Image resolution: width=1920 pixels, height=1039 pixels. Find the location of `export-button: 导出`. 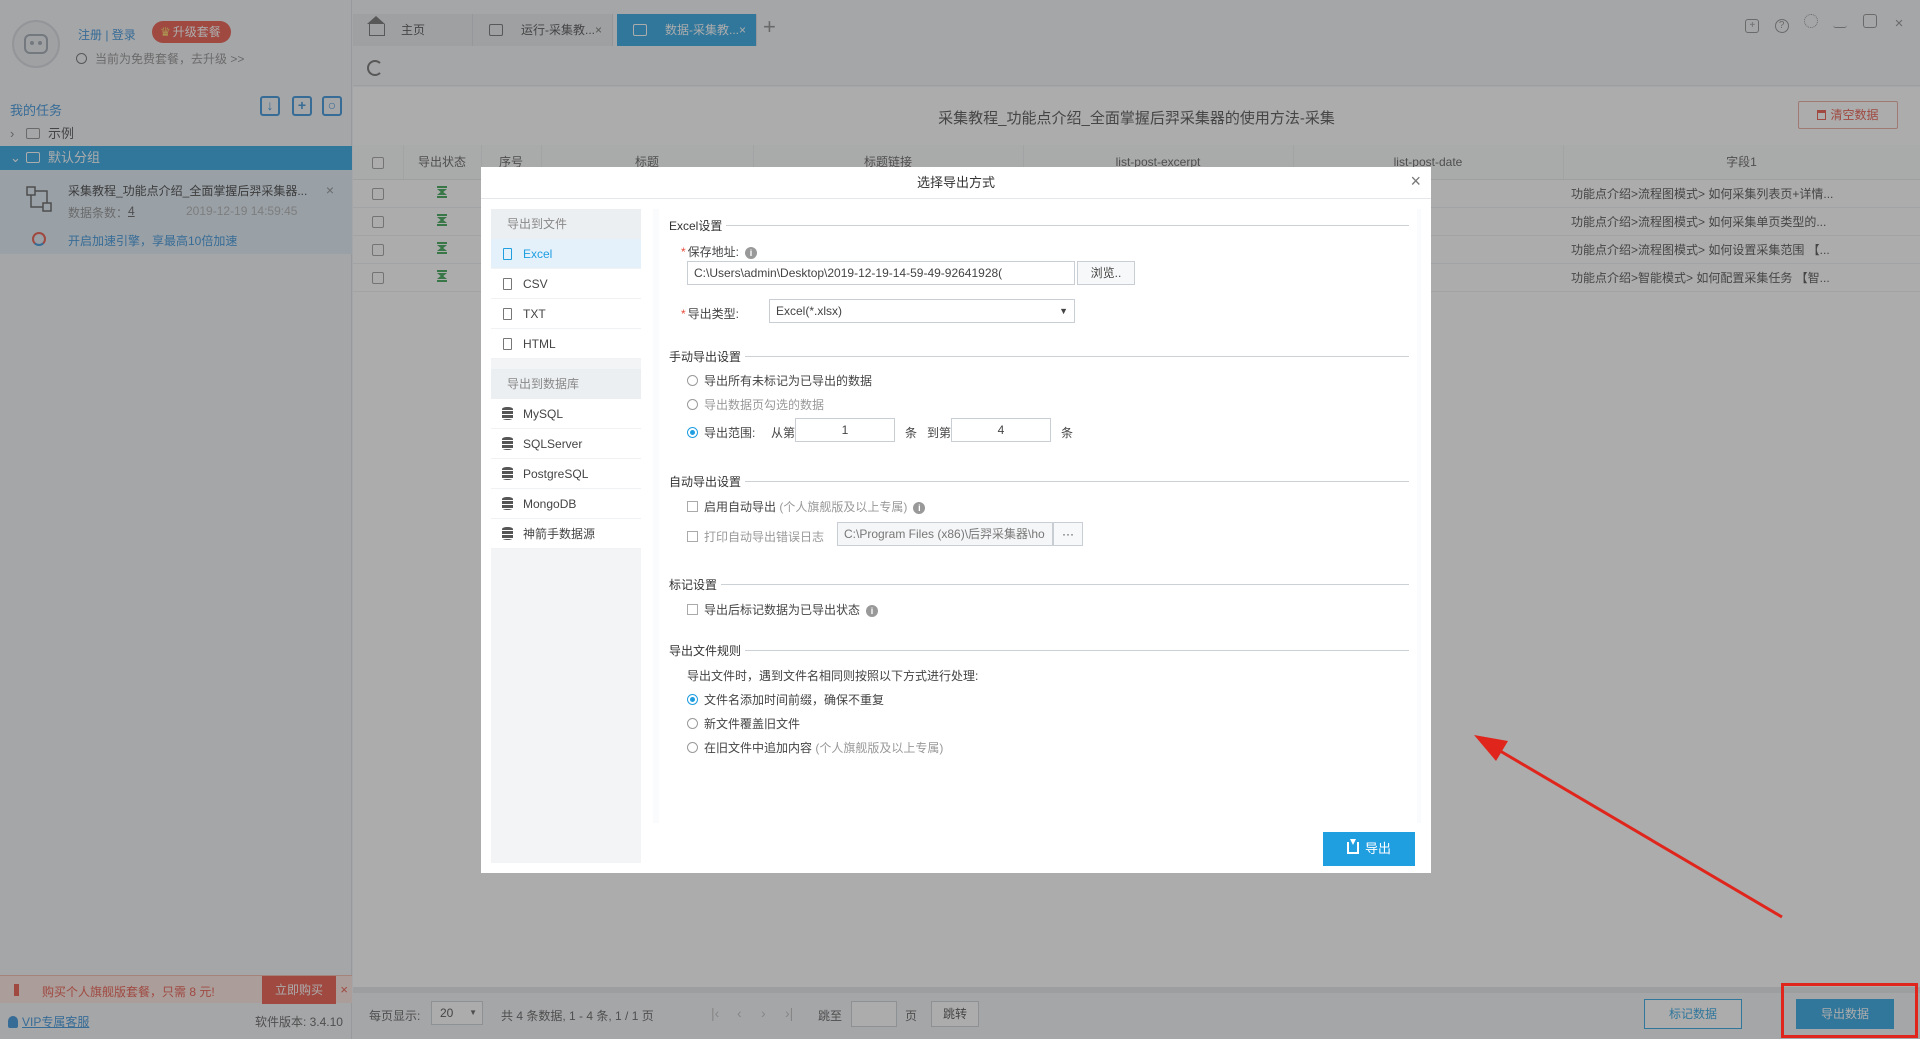

export-button: 导出 is located at coordinates (1369, 849).